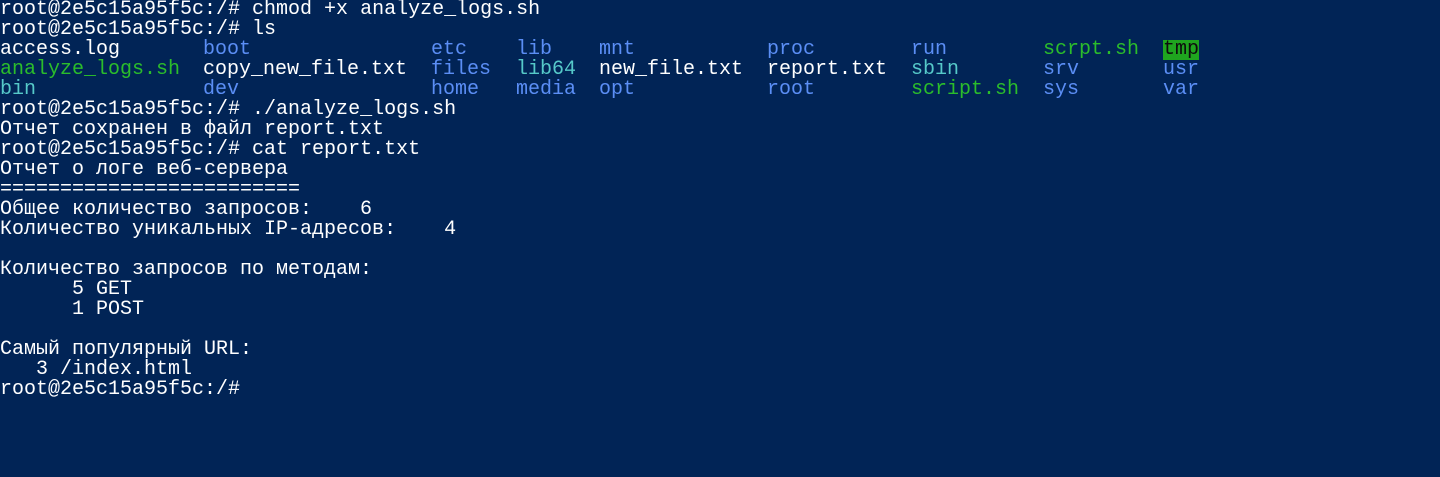 This screenshot has height=477, width=1440. Describe the element at coordinates (455, 89) in the screenshot. I see `ls-entry-dir: home` at that location.